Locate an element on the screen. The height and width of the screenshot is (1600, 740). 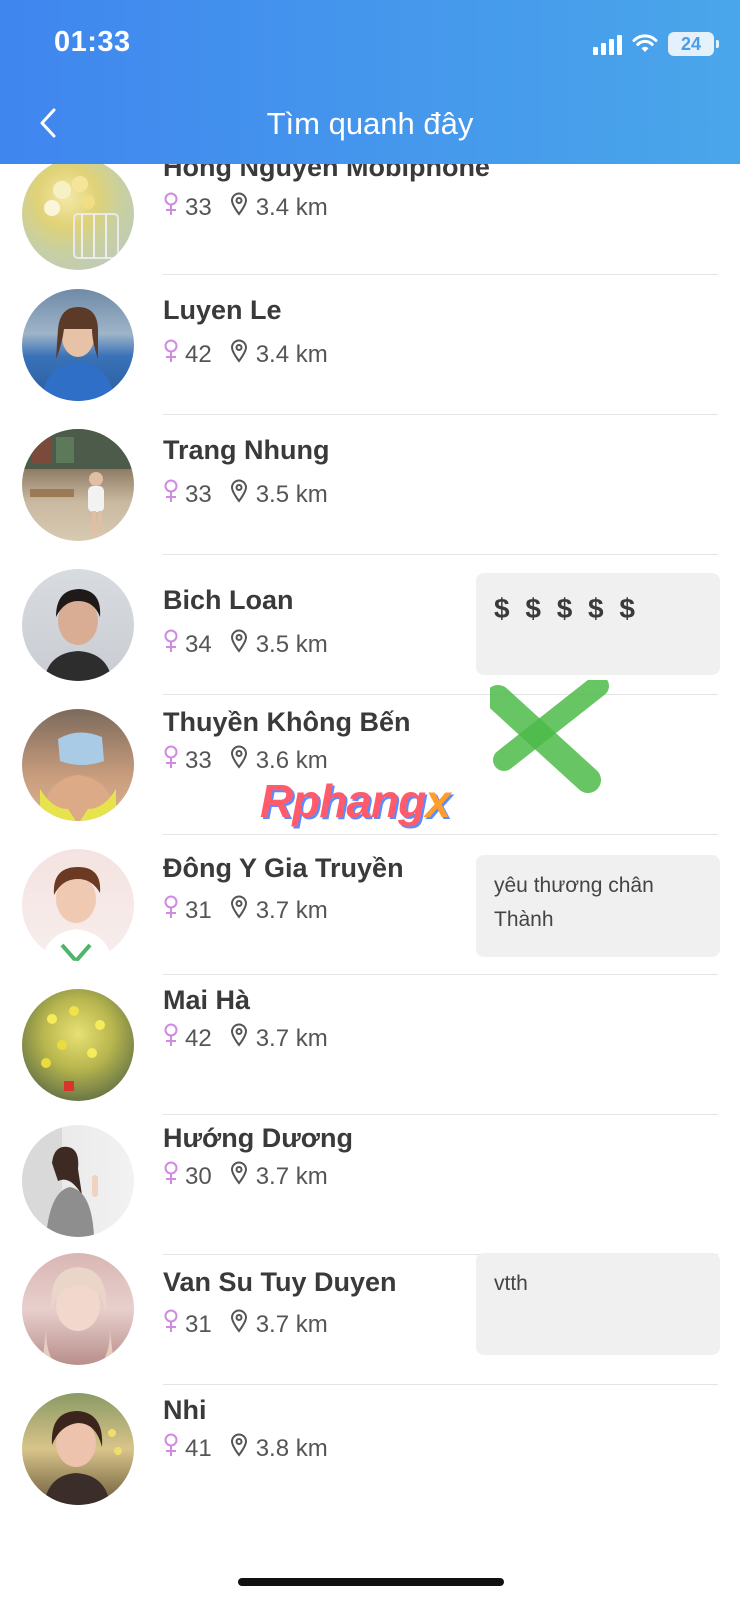
person-distance: 3.6 km is located at coordinates (291, 760).